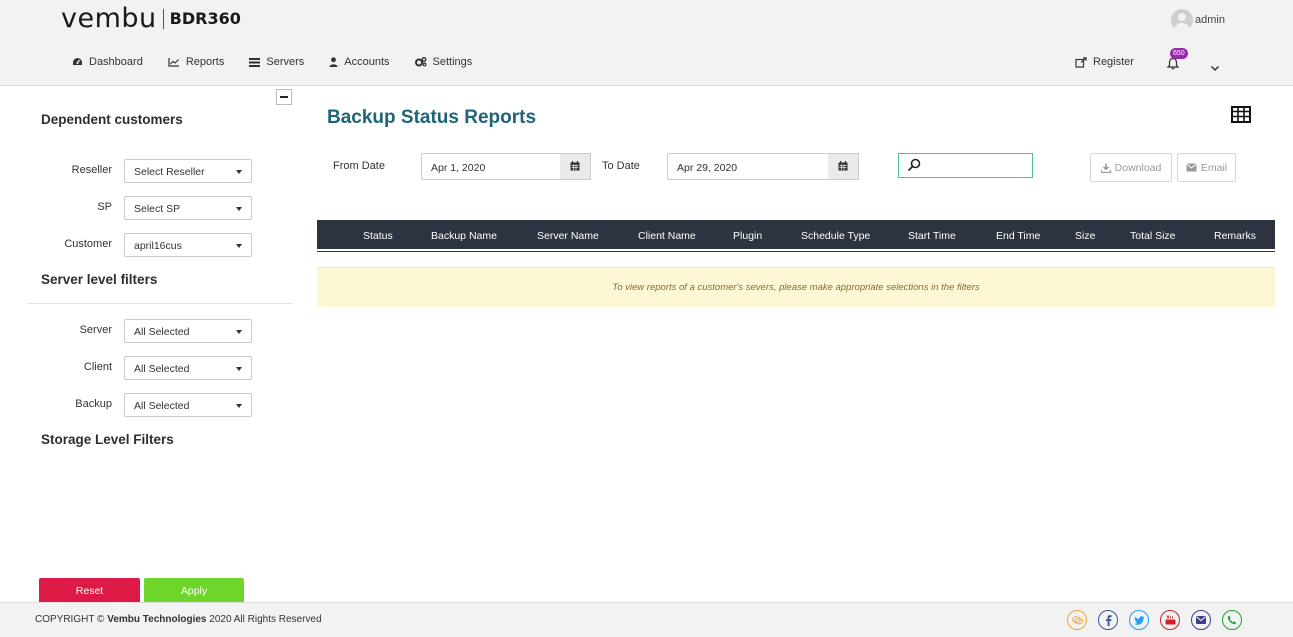  What do you see at coordinates (1201, 620) in the screenshot?
I see `email-icon` at bounding box center [1201, 620].